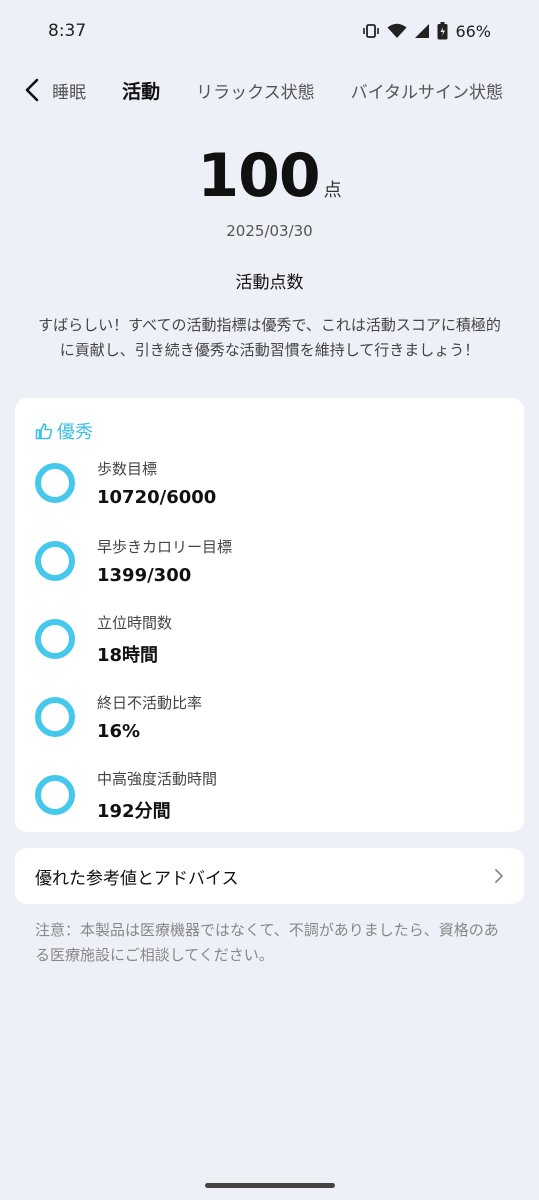 The image size is (539, 1200). What do you see at coordinates (269, 231) in the screenshot?
I see `score-date: 2025/03/30` at bounding box center [269, 231].